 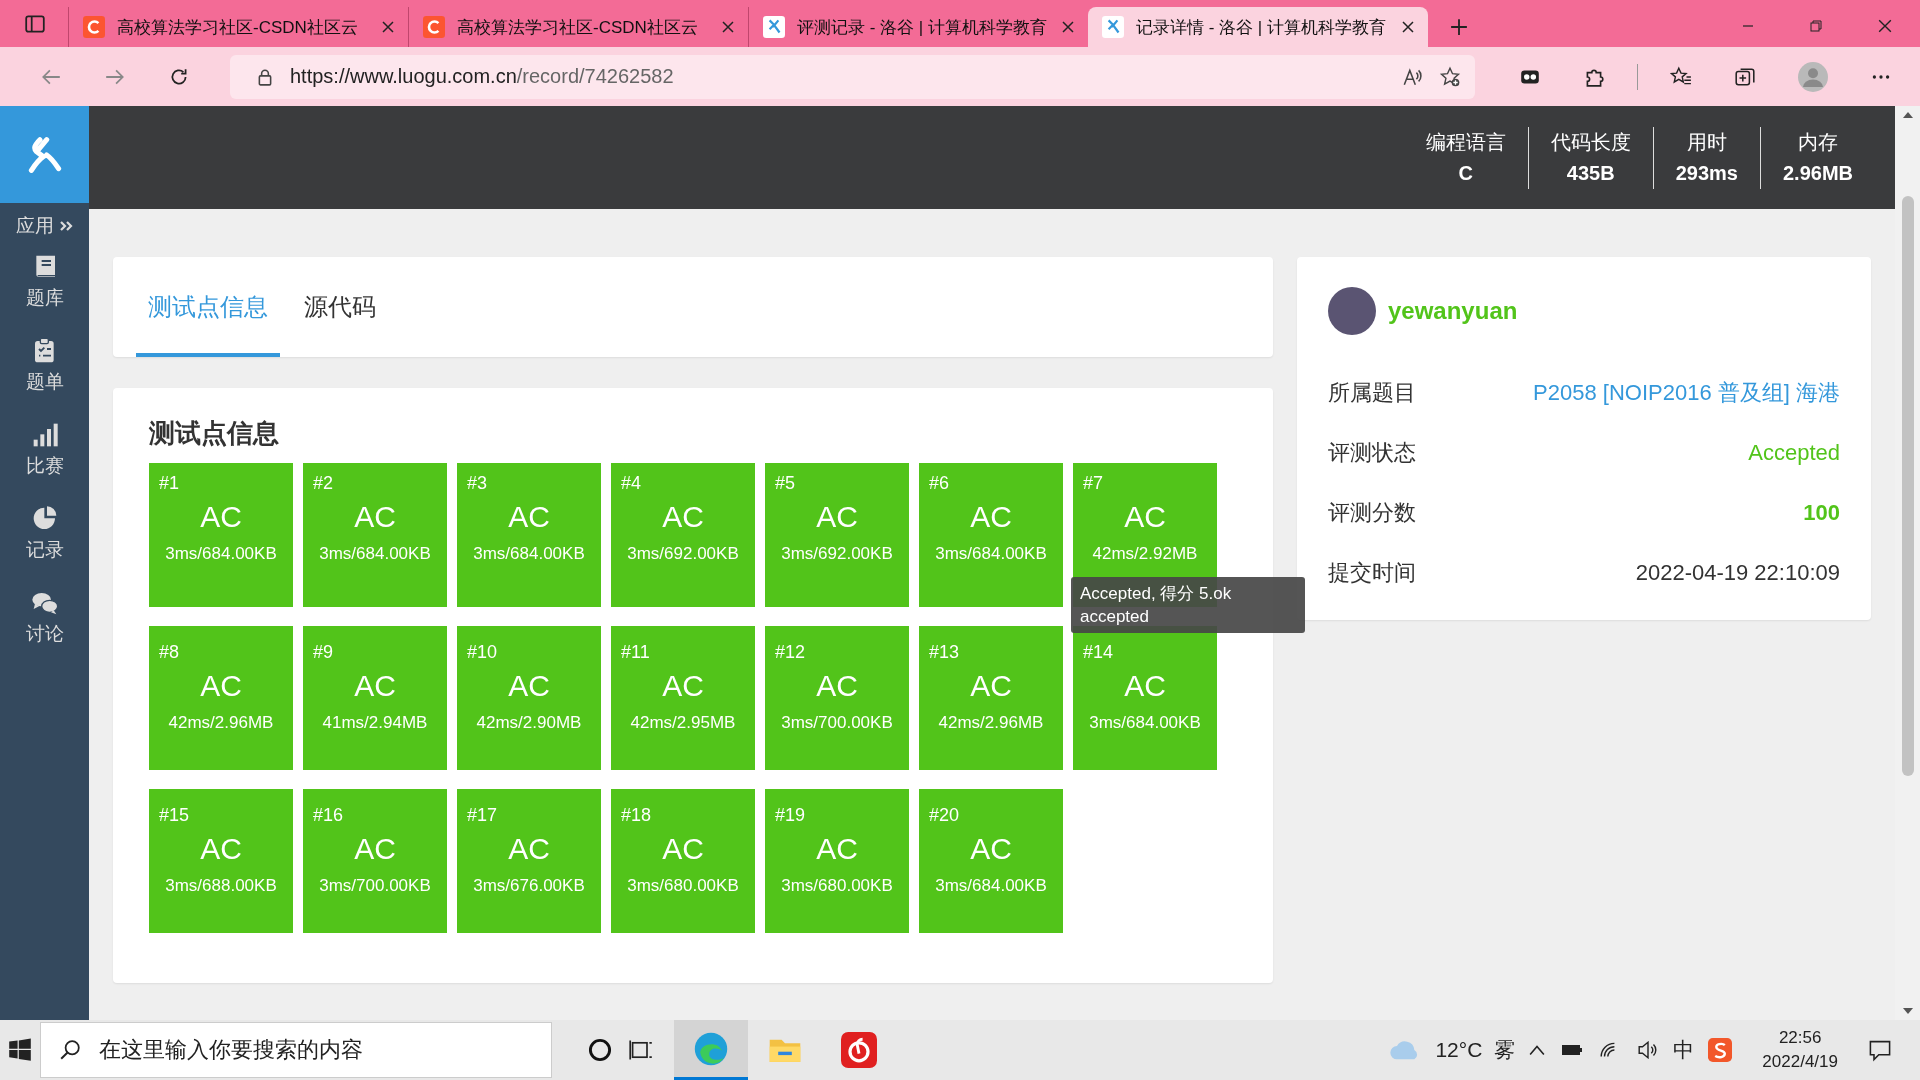 I want to click on scrollbar-thumb, so click(x=1907, y=486).